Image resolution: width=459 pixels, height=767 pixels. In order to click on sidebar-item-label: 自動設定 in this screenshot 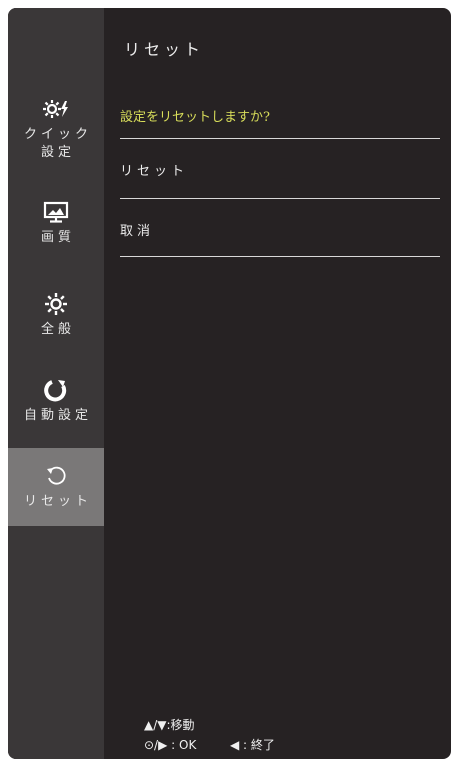, I will do `click(57, 415)`.